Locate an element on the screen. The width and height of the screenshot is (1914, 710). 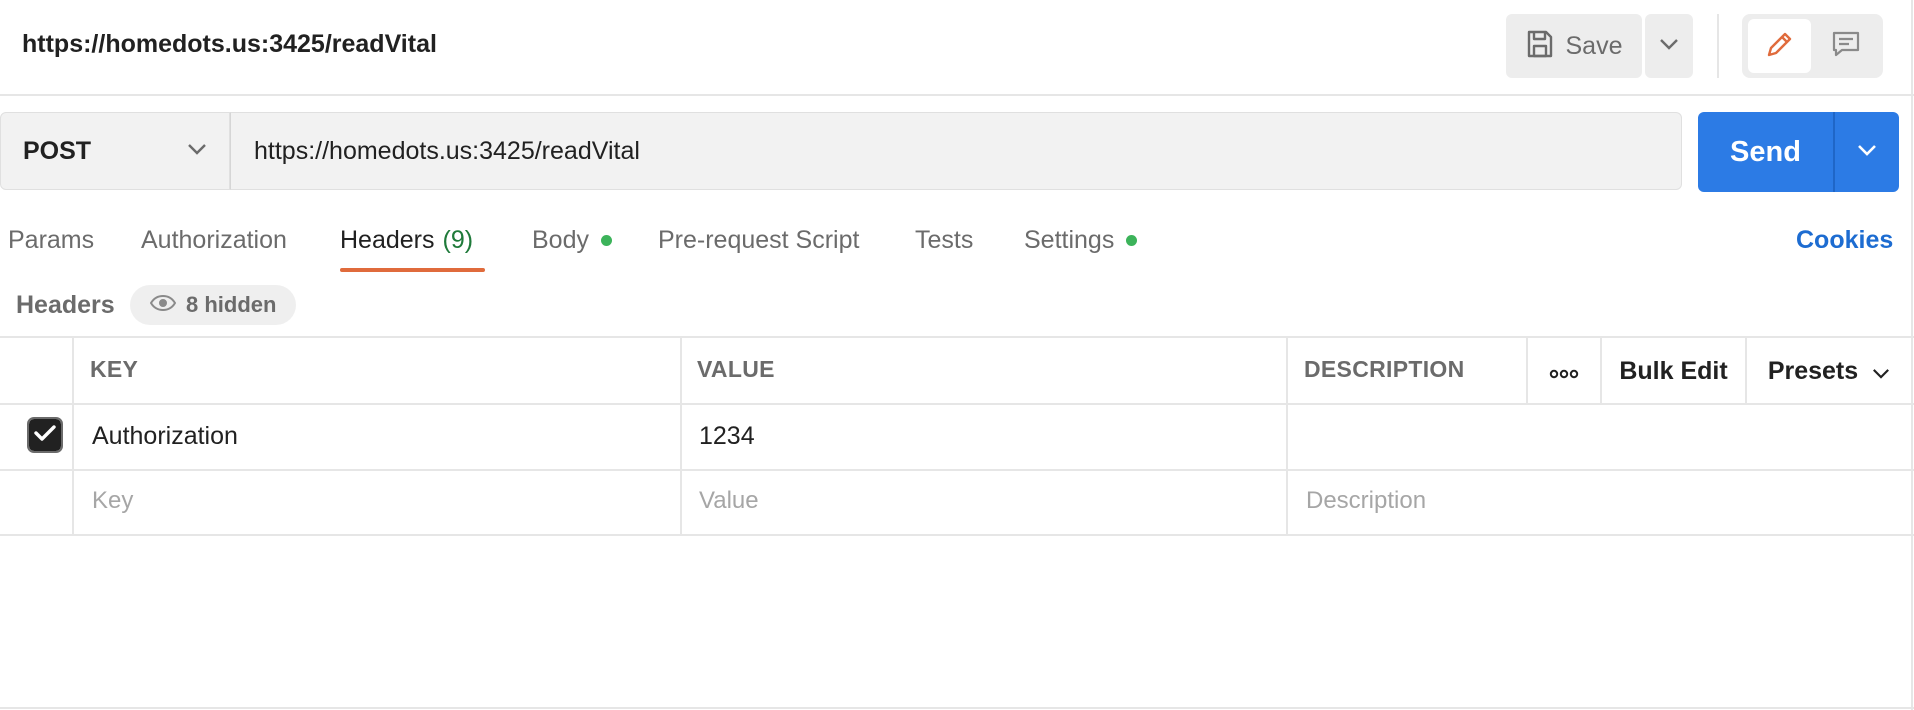
tab-authorization: Authorization is located at coordinates (214, 240).